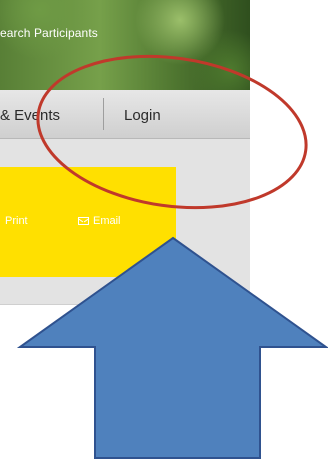  I want to click on header-banner: earch Participants, so click(125, 45).